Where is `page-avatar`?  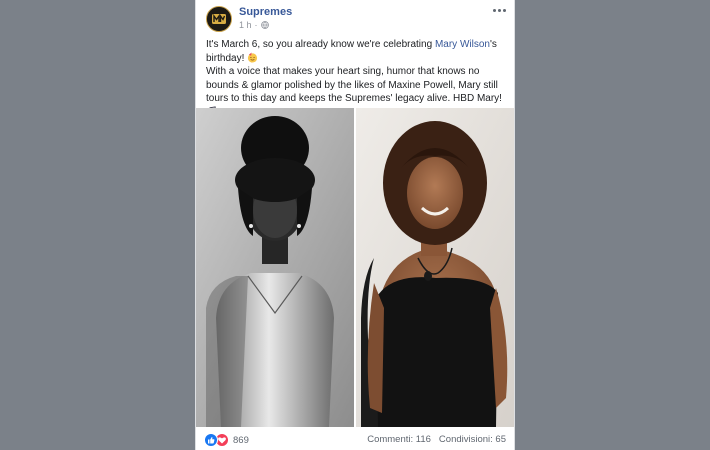
page-avatar is located at coordinates (219, 19).